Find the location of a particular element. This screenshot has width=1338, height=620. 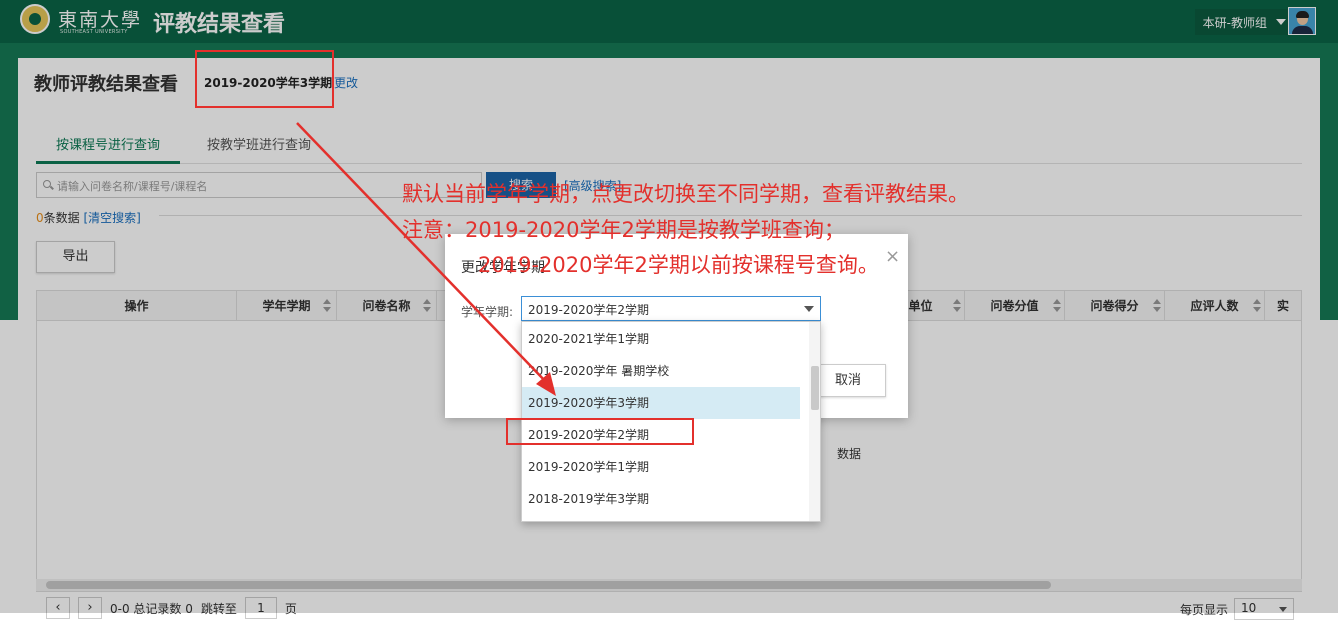

annotation-line-1: 默认当前学年学期，点更改切换至不同学期，查看评教结果。 is located at coordinates (685, 194).